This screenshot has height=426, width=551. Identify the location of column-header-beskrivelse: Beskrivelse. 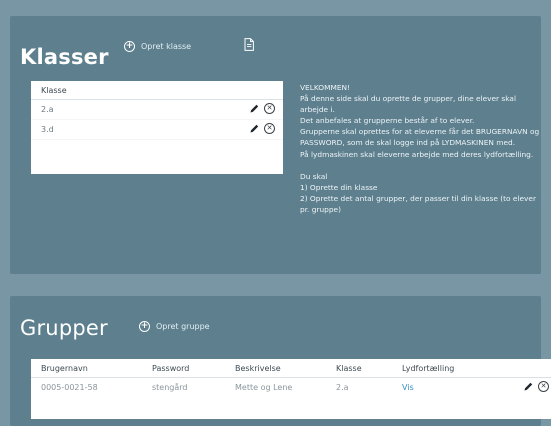
(258, 368).